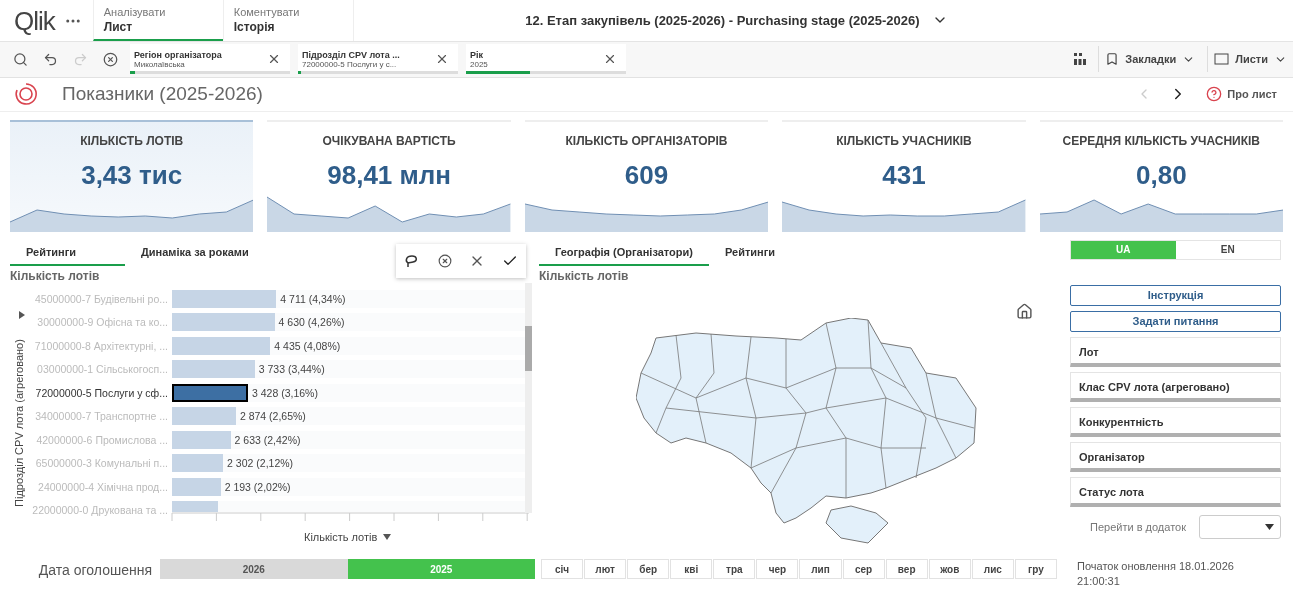 This screenshot has height=601, width=1293. I want to click on nav-tab: Аналізувати Лист, so click(157, 20).